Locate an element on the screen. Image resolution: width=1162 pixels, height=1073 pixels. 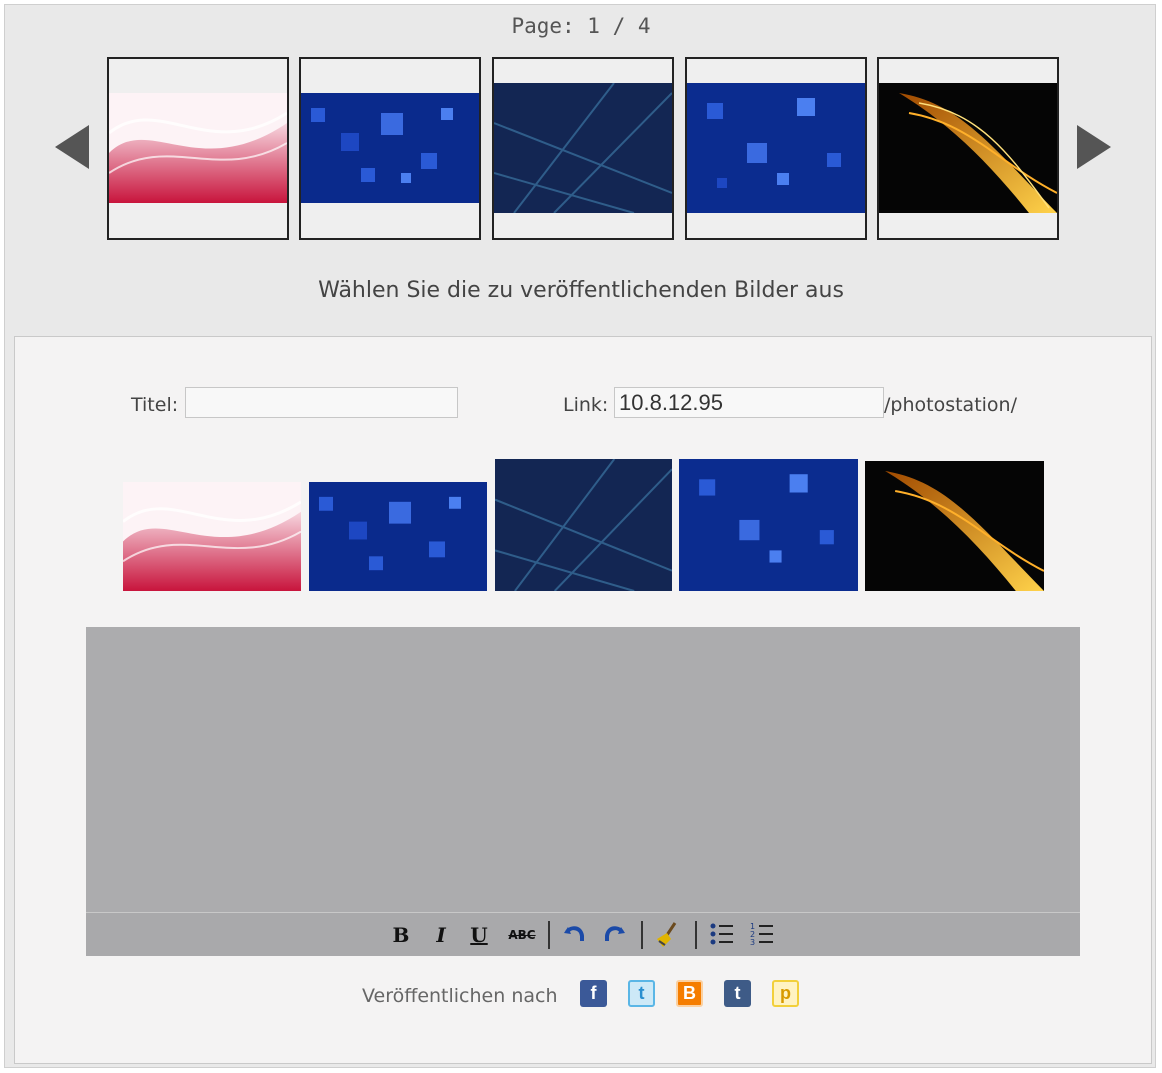
thumbnail-fire-flame is located at coordinates (968, 148).